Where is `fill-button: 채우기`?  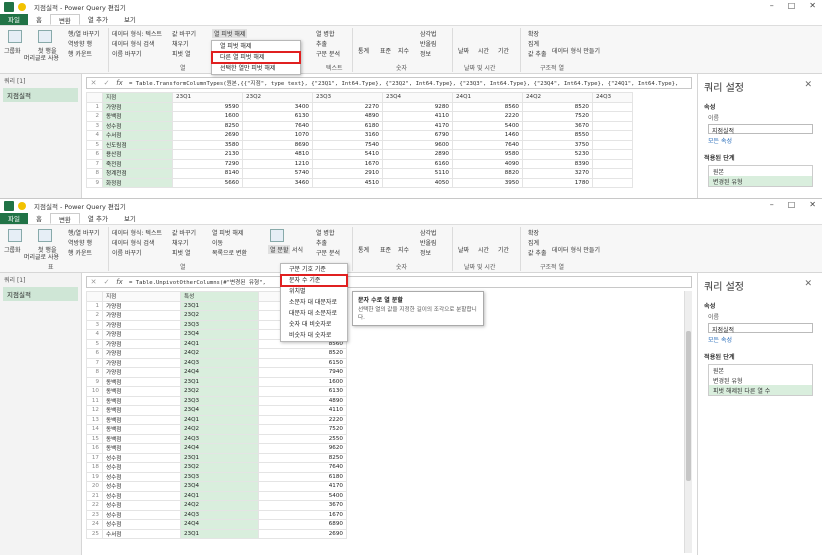
fill-button: 채우기 is located at coordinates (180, 242).